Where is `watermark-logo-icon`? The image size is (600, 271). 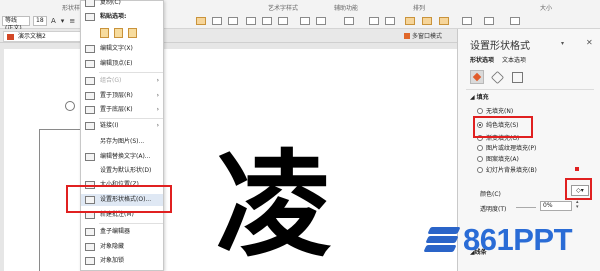
watermark-logo-icon is located at coordinates (442, 240).